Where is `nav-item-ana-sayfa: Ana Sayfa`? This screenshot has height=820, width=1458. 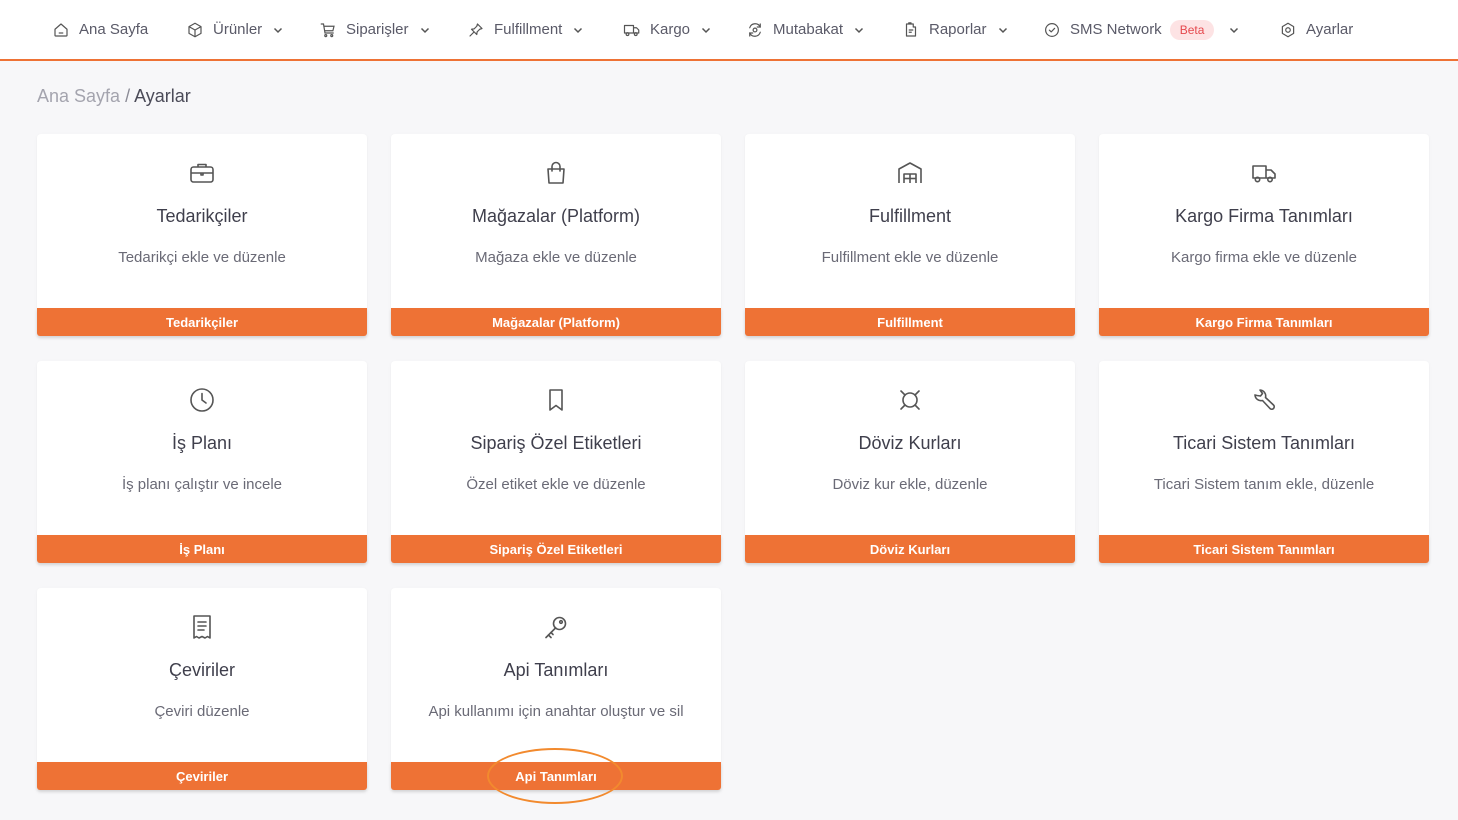 nav-item-ana-sayfa: Ana Sayfa is located at coordinates (100, 29).